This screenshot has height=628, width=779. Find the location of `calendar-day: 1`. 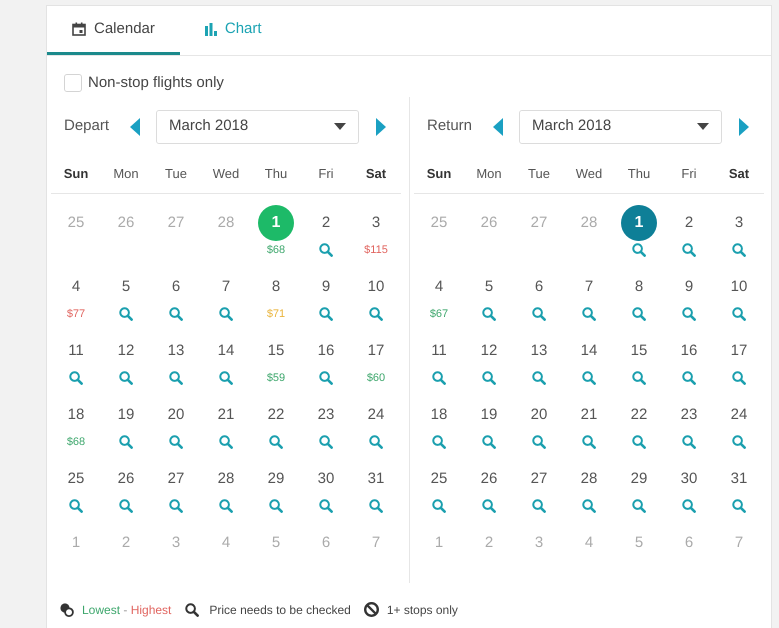

calendar-day: 1 is located at coordinates (639, 222).